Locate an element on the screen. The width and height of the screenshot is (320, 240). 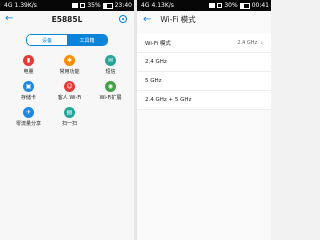
tool-battery: ▮ 电量 is located at coordinates (28, 65).